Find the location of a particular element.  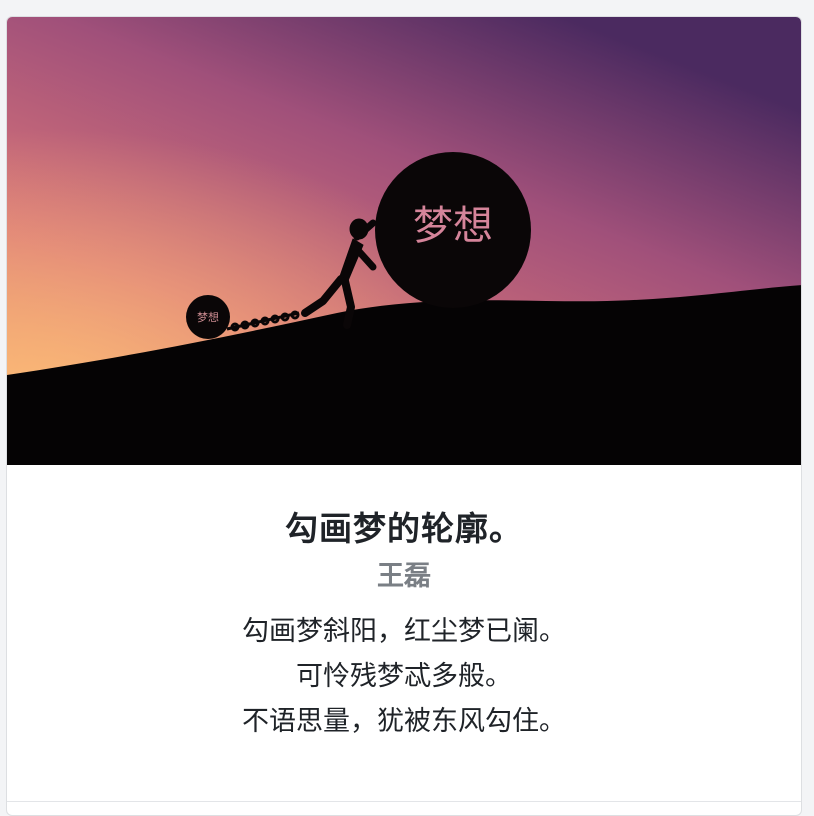

poem-line: 可怜残梦忒多般。 is located at coordinates (404, 676).